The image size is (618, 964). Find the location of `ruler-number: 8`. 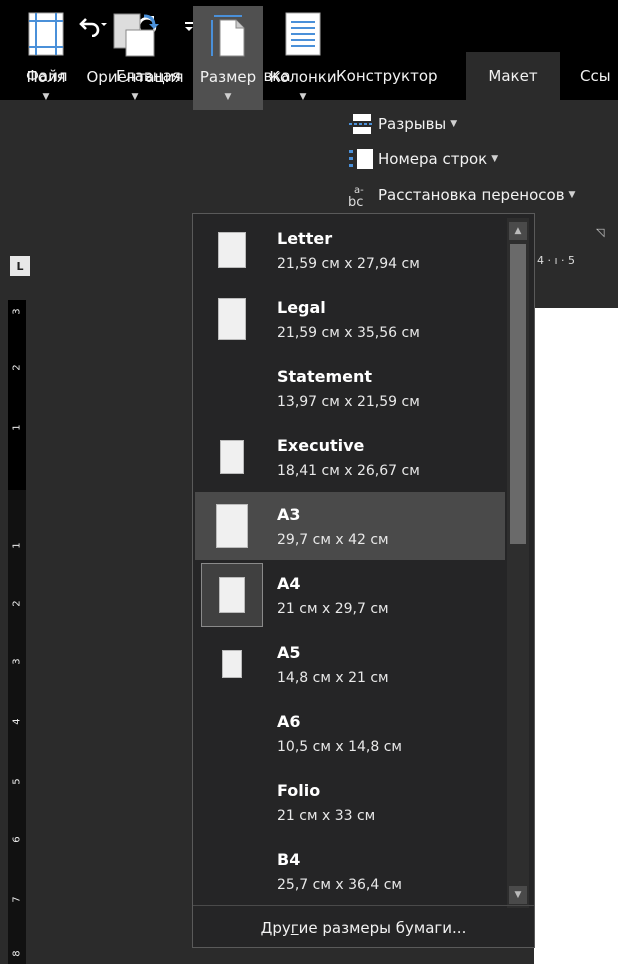

ruler-number: 8 is located at coordinates (17, 953).